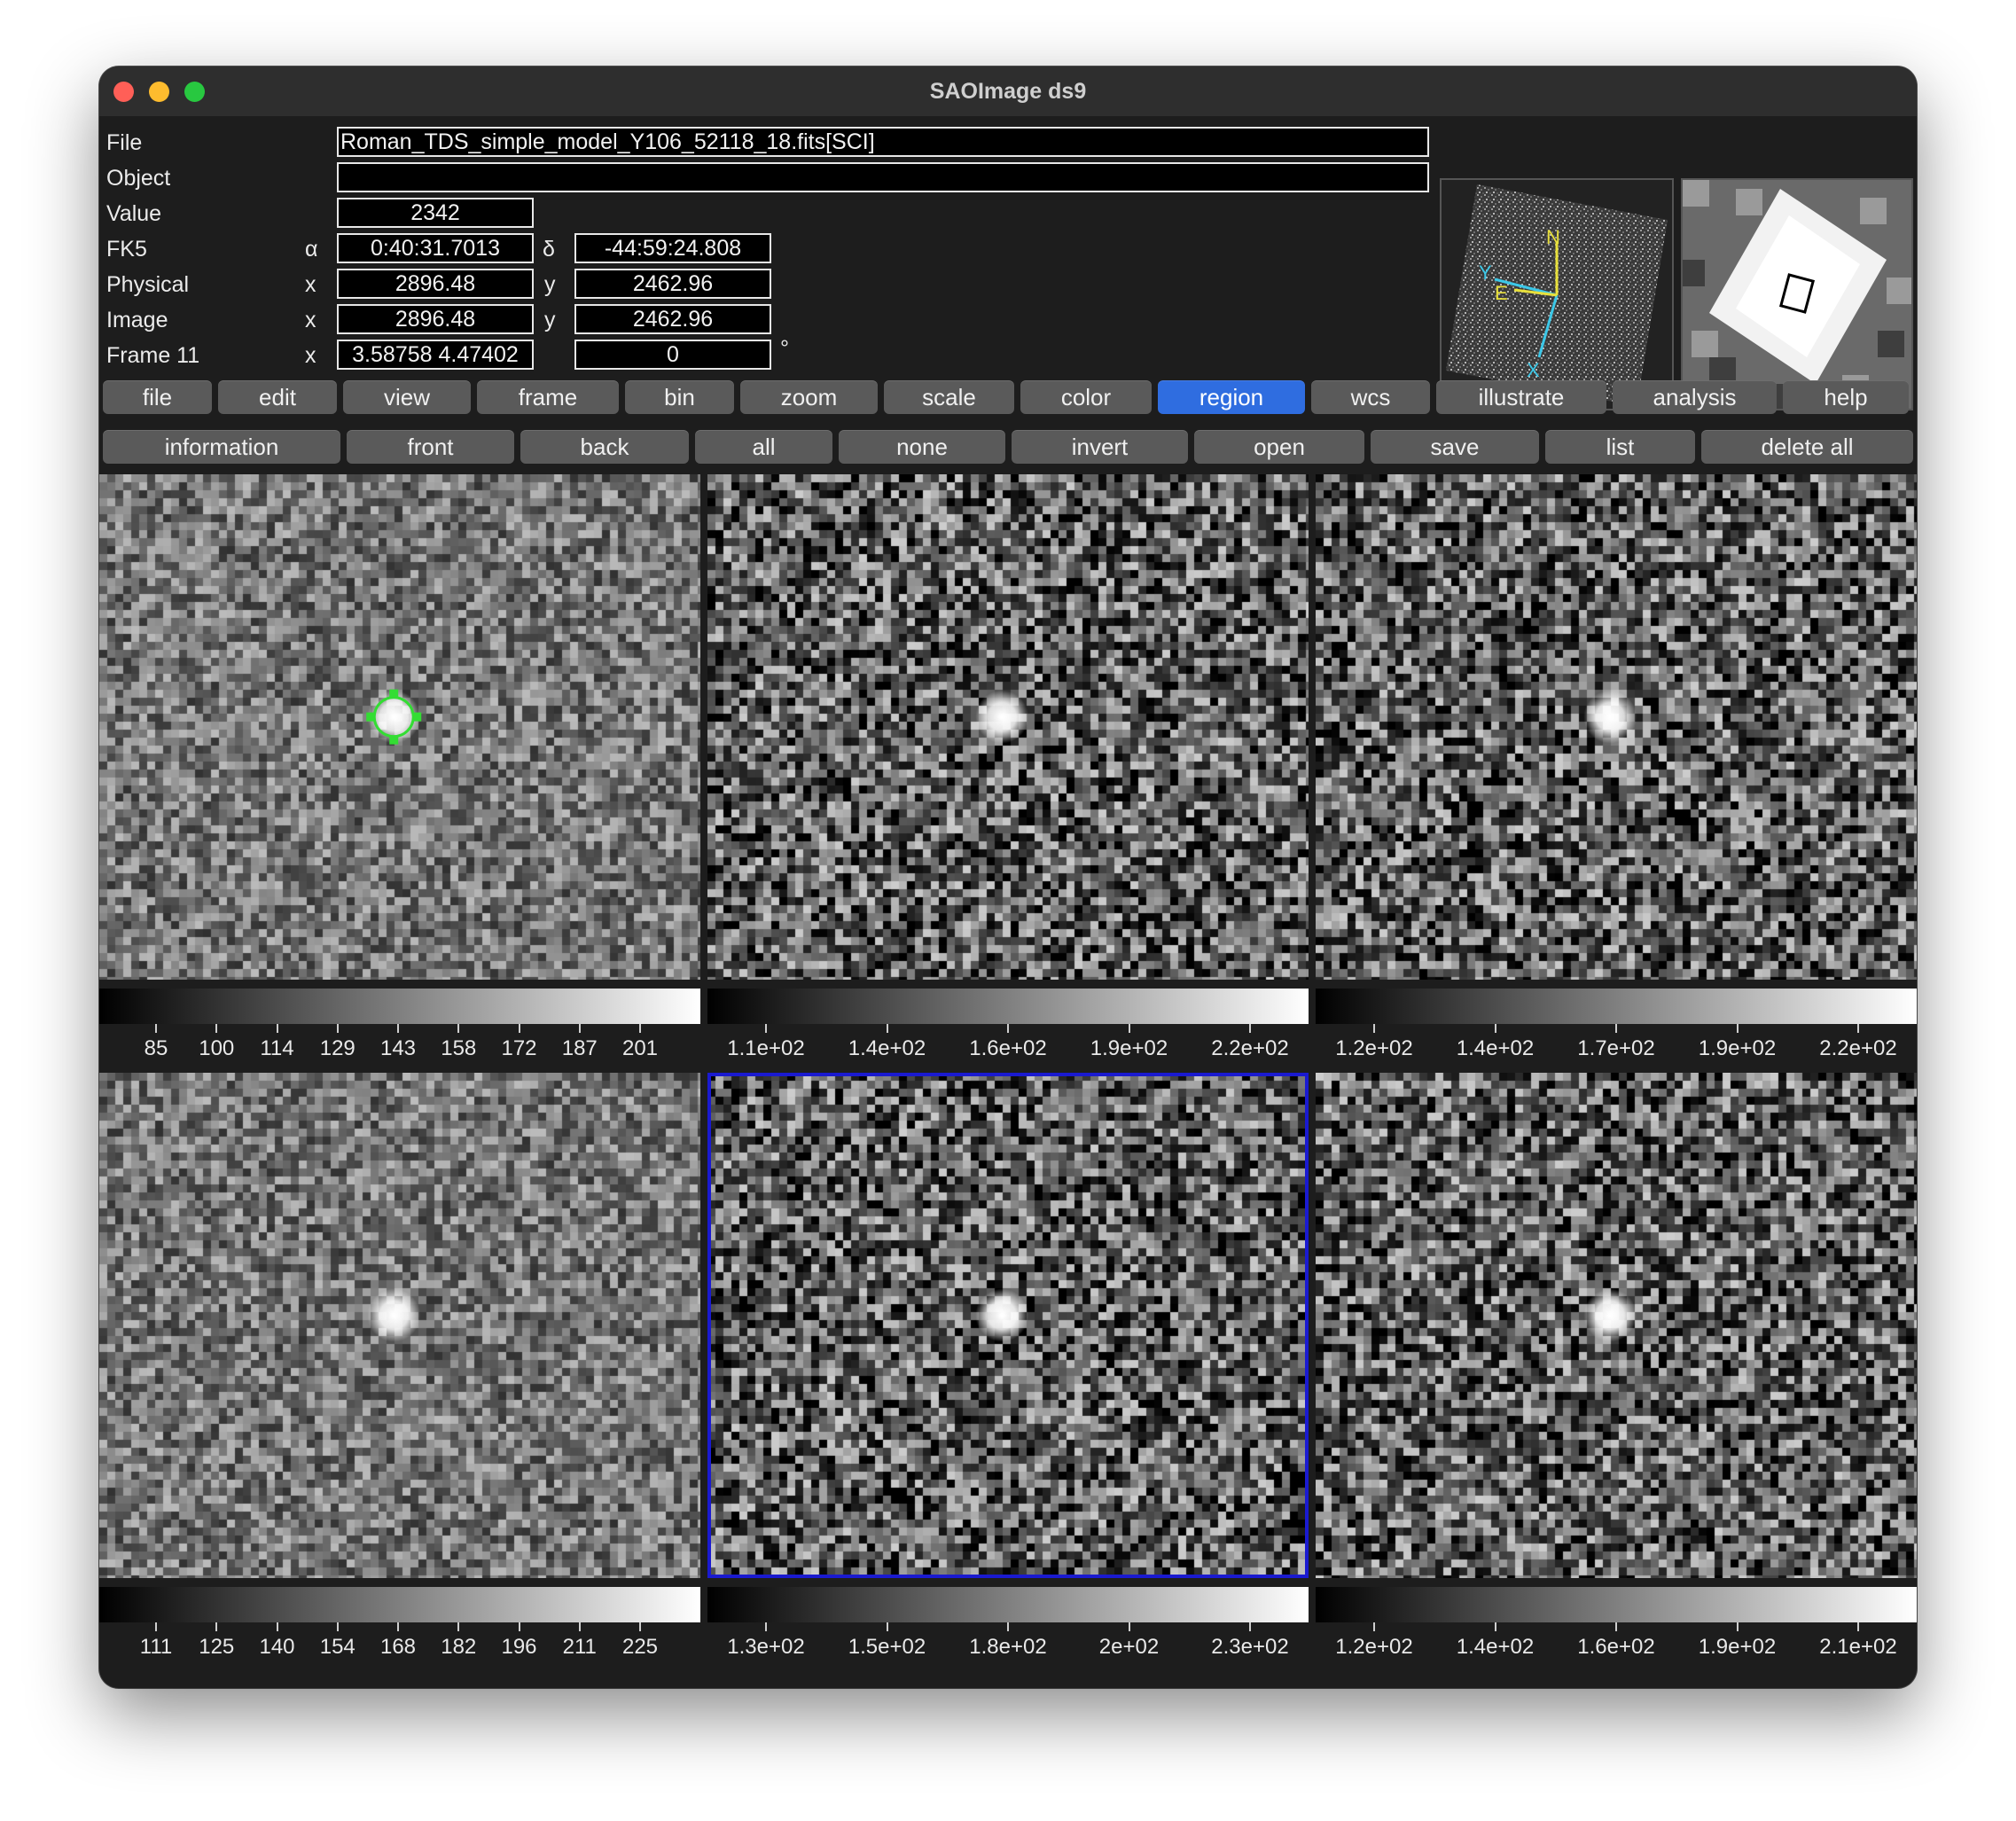  Describe the element at coordinates (1008, 1048) in the screenshot. I see `colorbar-tick-label: 1.6e+02` at that location.